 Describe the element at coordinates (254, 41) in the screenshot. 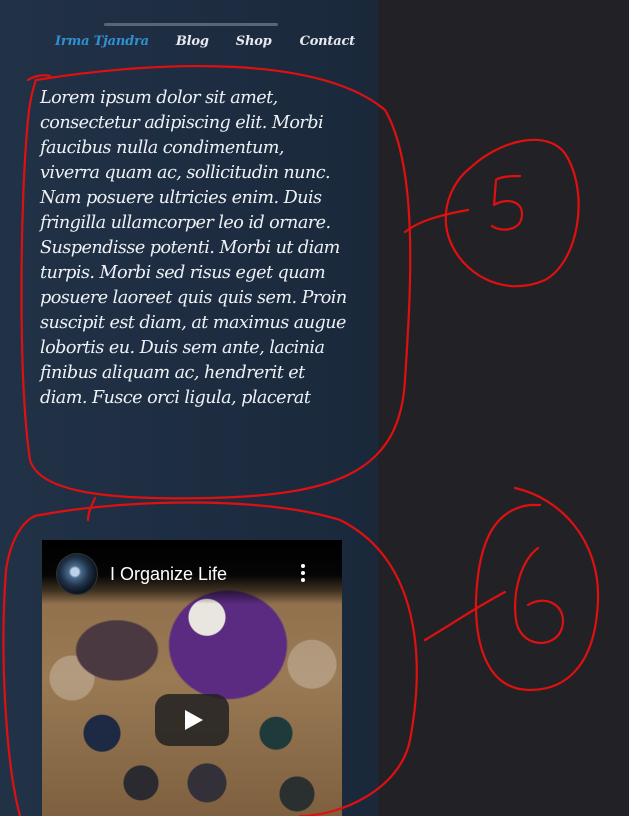

I see `nav-shop-link: Shop` at that location.